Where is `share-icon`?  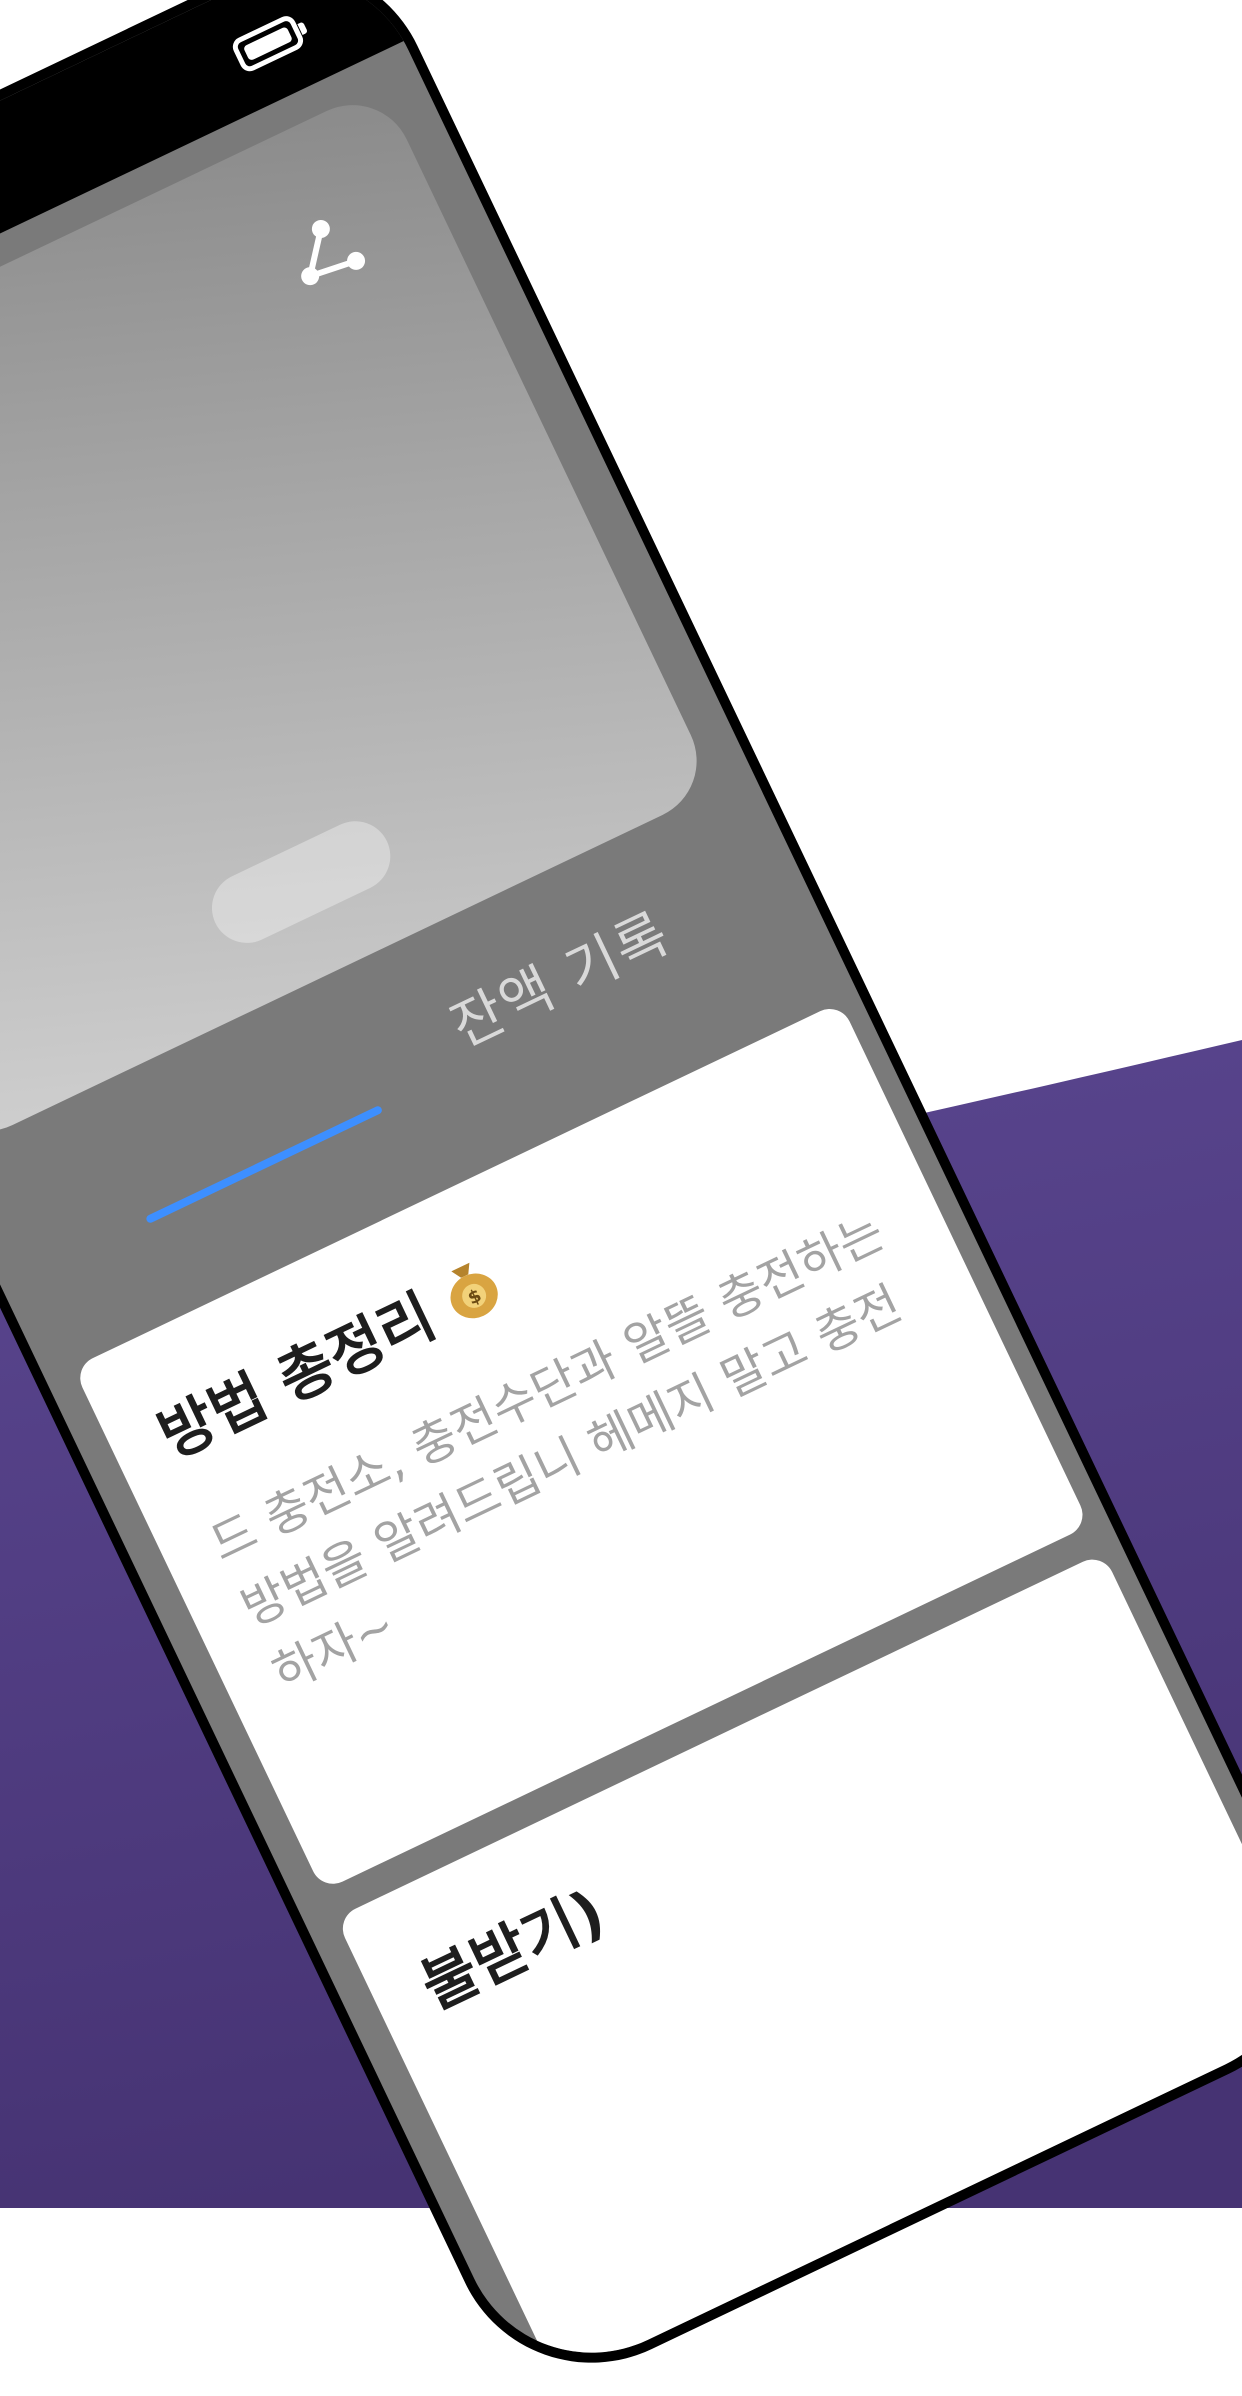 share-icon is located at coordinates (328, 254).